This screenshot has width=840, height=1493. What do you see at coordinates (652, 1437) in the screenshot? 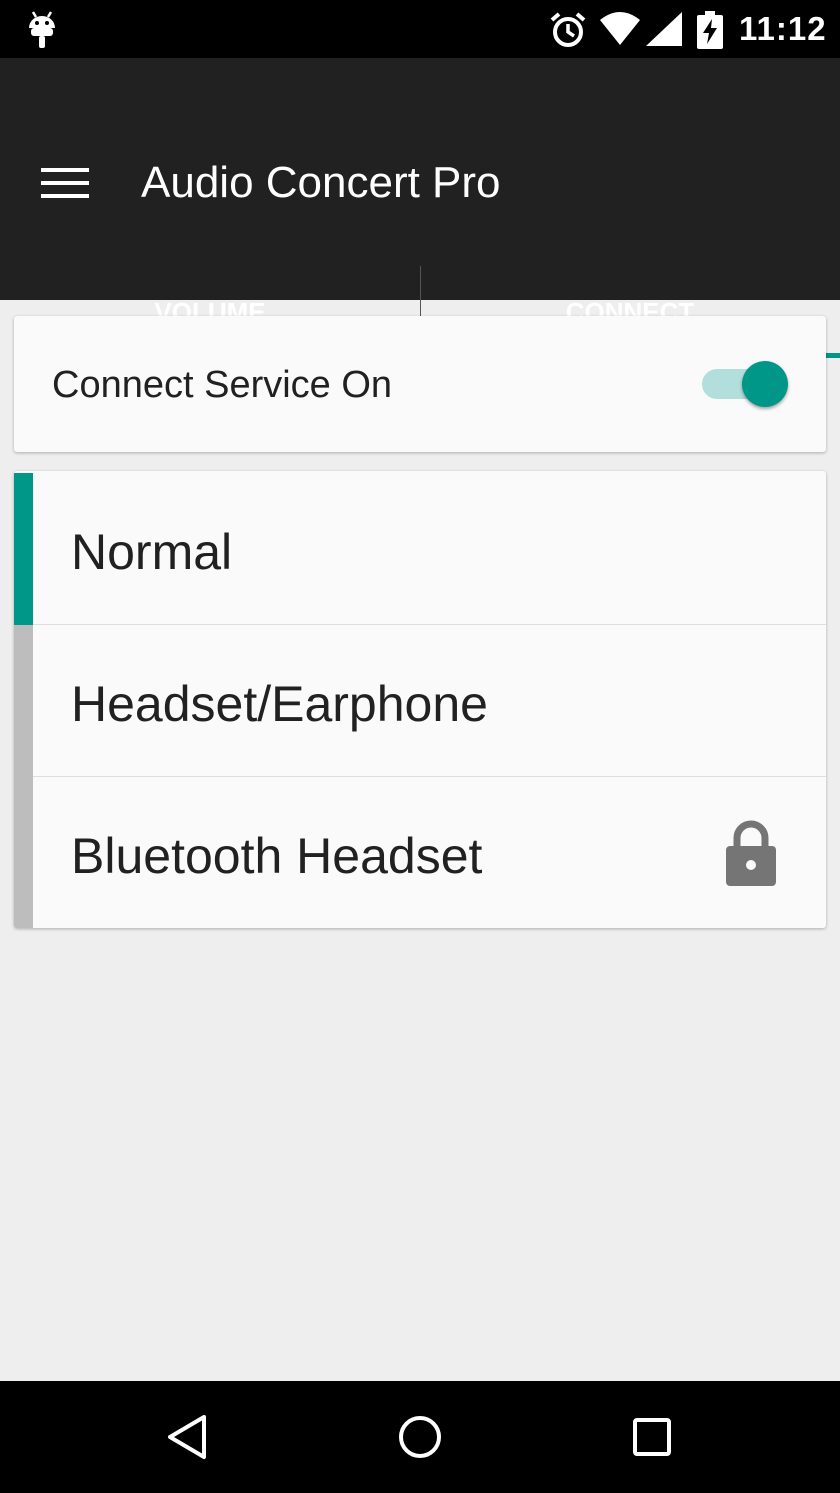
I see `recent-apps-icon` at bounding box center [652, 1437].